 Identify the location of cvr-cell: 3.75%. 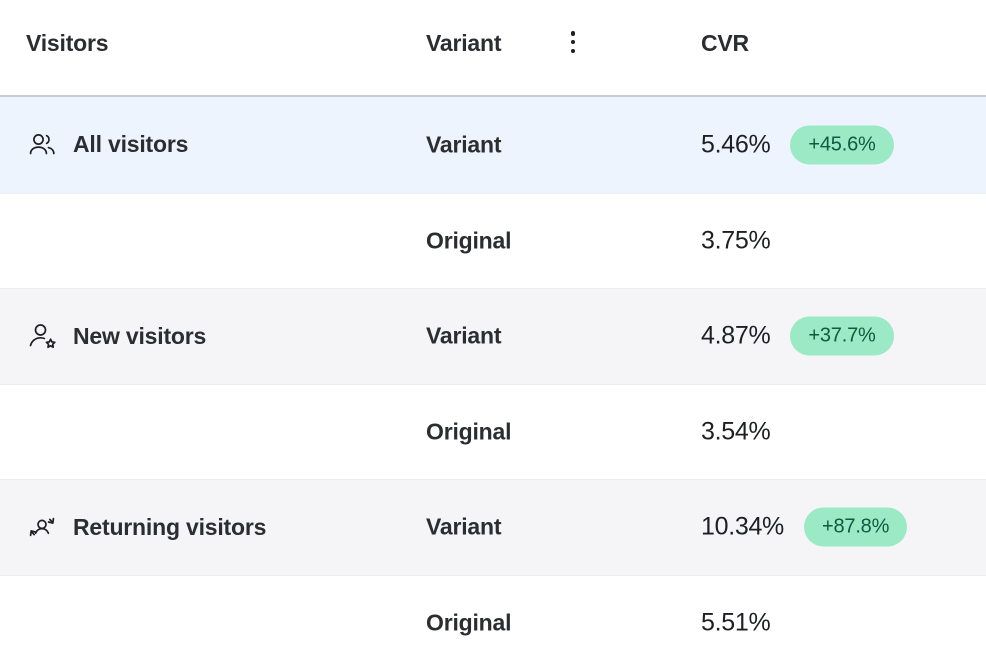
(735, 240).